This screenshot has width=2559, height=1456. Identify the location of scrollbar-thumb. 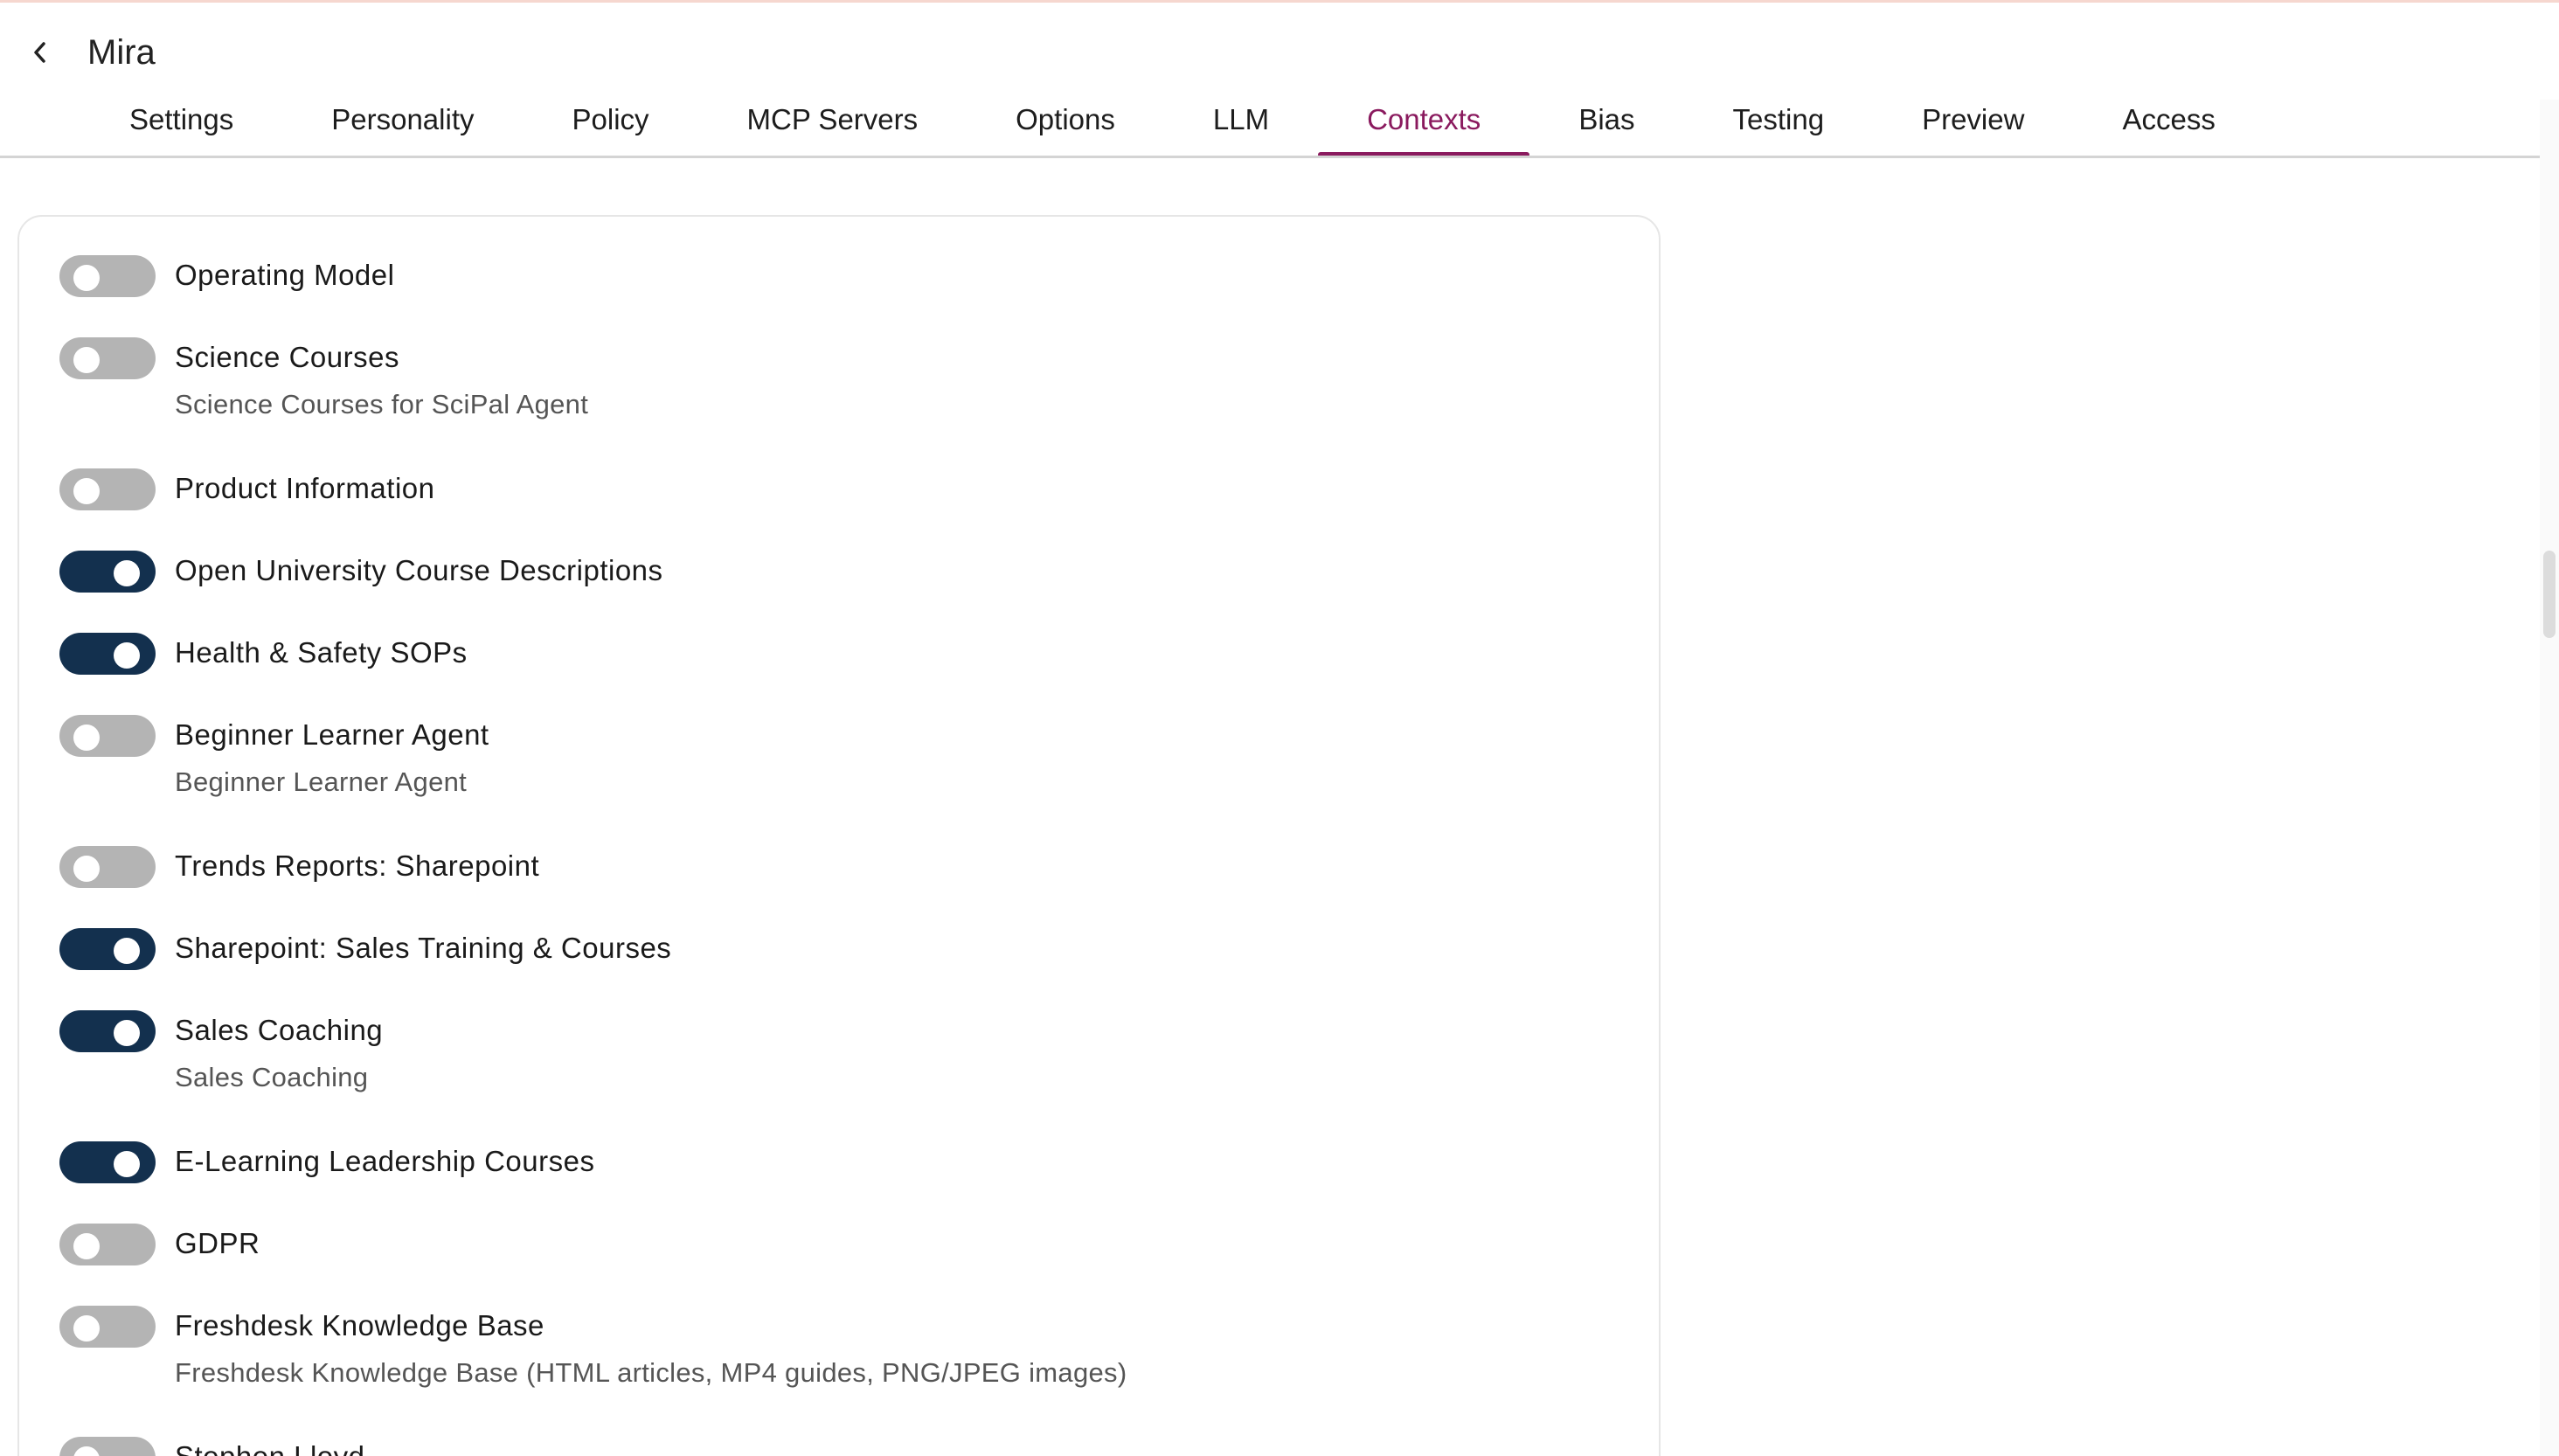
(2549, 594).